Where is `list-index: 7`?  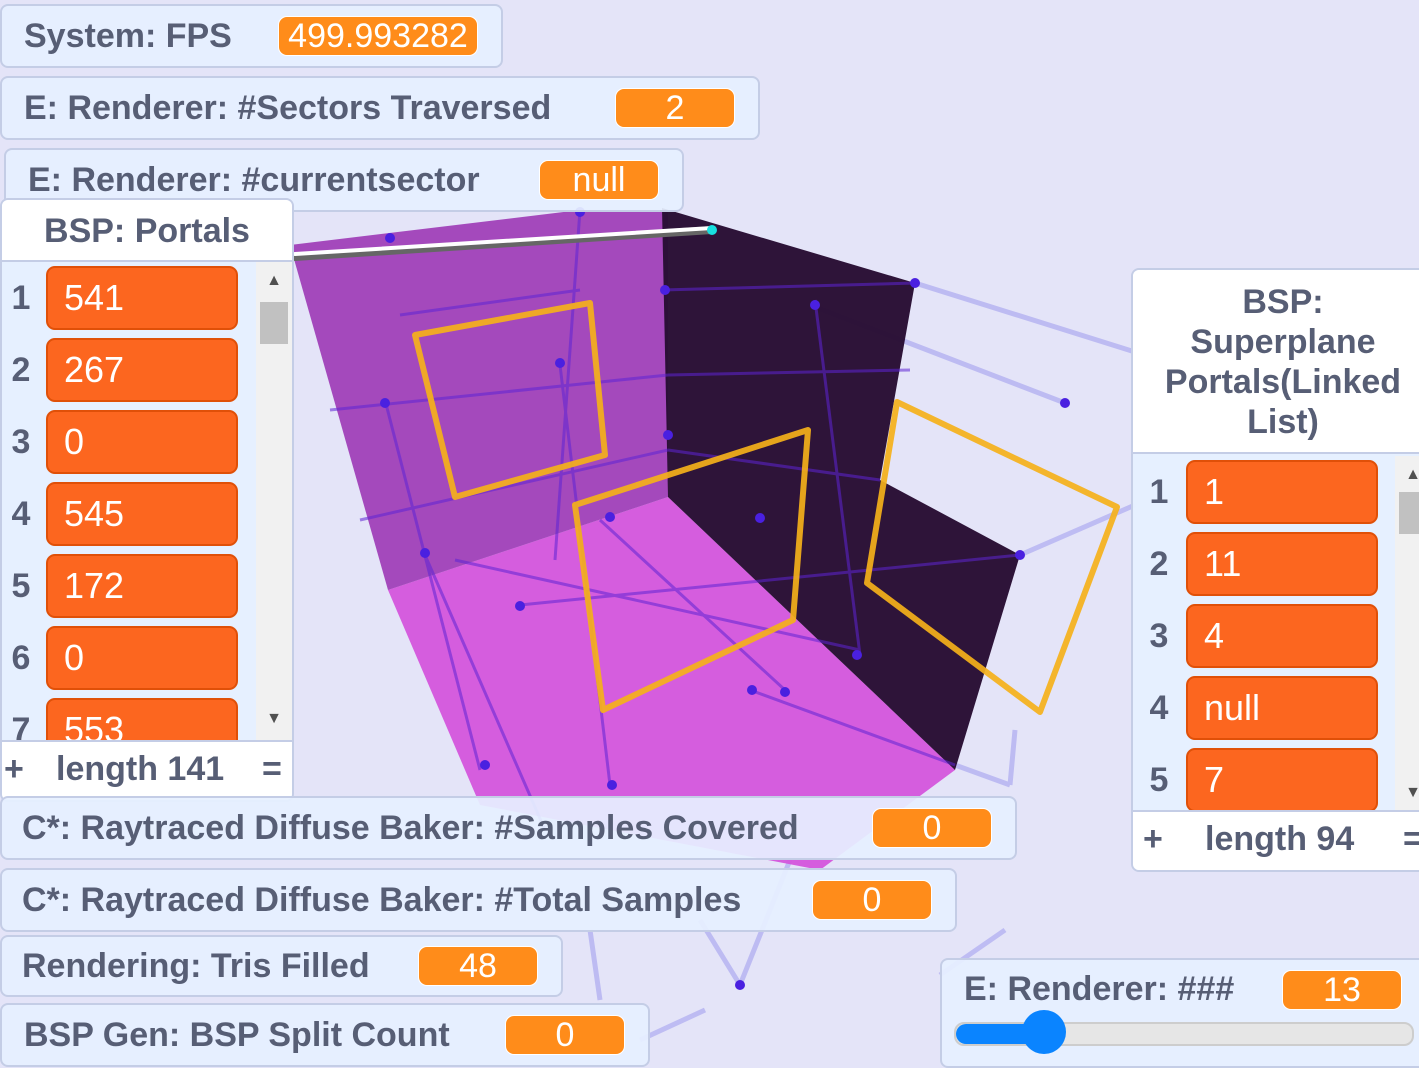 list-index: 7 is located at coordinates (21, 726).